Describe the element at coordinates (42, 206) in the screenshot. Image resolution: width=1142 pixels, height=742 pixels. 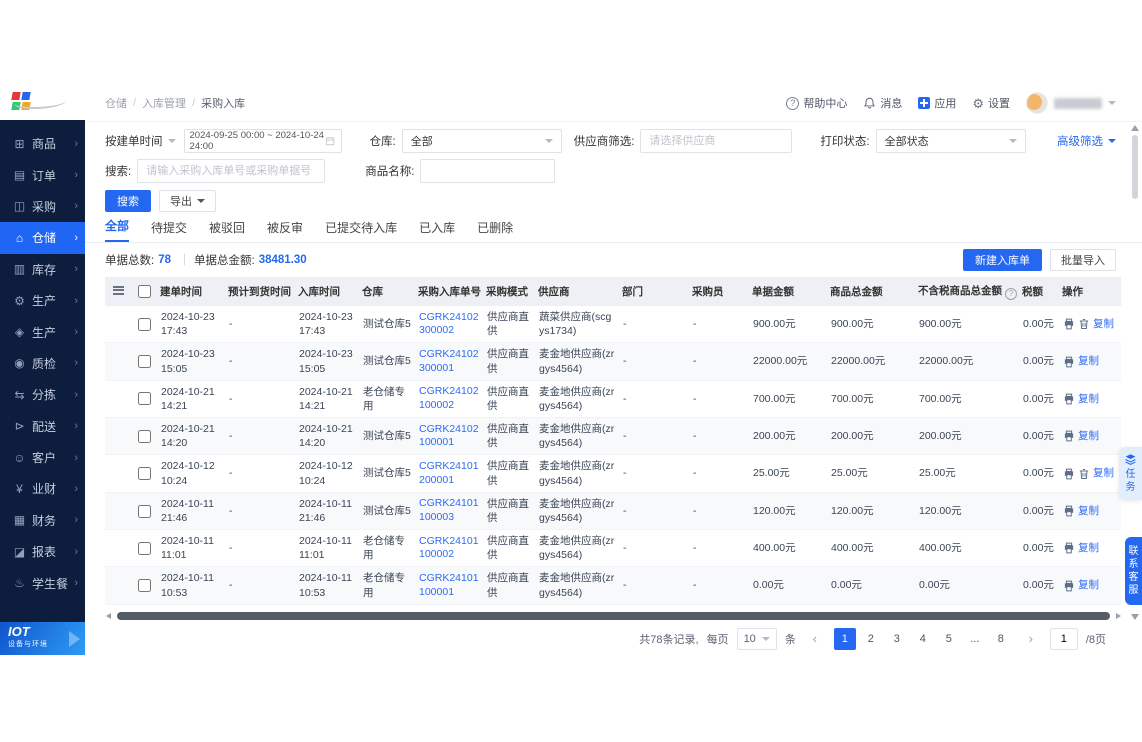
I see `sidebar-item: ◫ 采购 ›` at that location.